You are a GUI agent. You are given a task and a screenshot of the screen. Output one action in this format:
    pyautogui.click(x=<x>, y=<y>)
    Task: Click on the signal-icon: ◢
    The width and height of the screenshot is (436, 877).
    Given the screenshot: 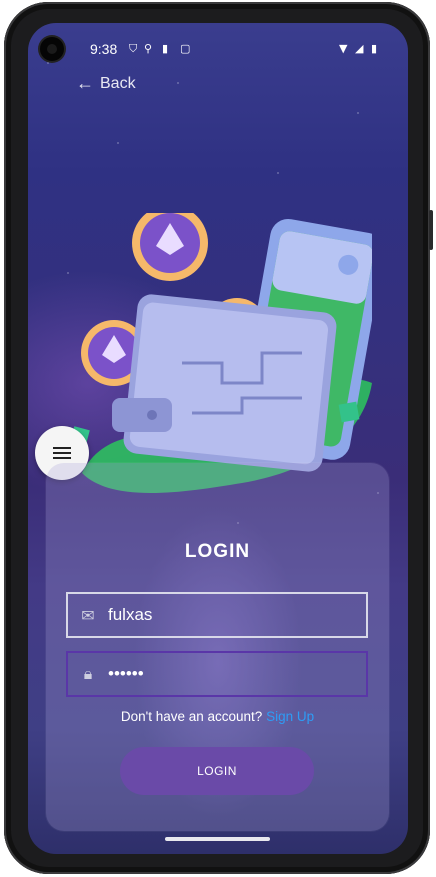 What is the action you would take?
    pyautogui.click(x=359, y=48)
    